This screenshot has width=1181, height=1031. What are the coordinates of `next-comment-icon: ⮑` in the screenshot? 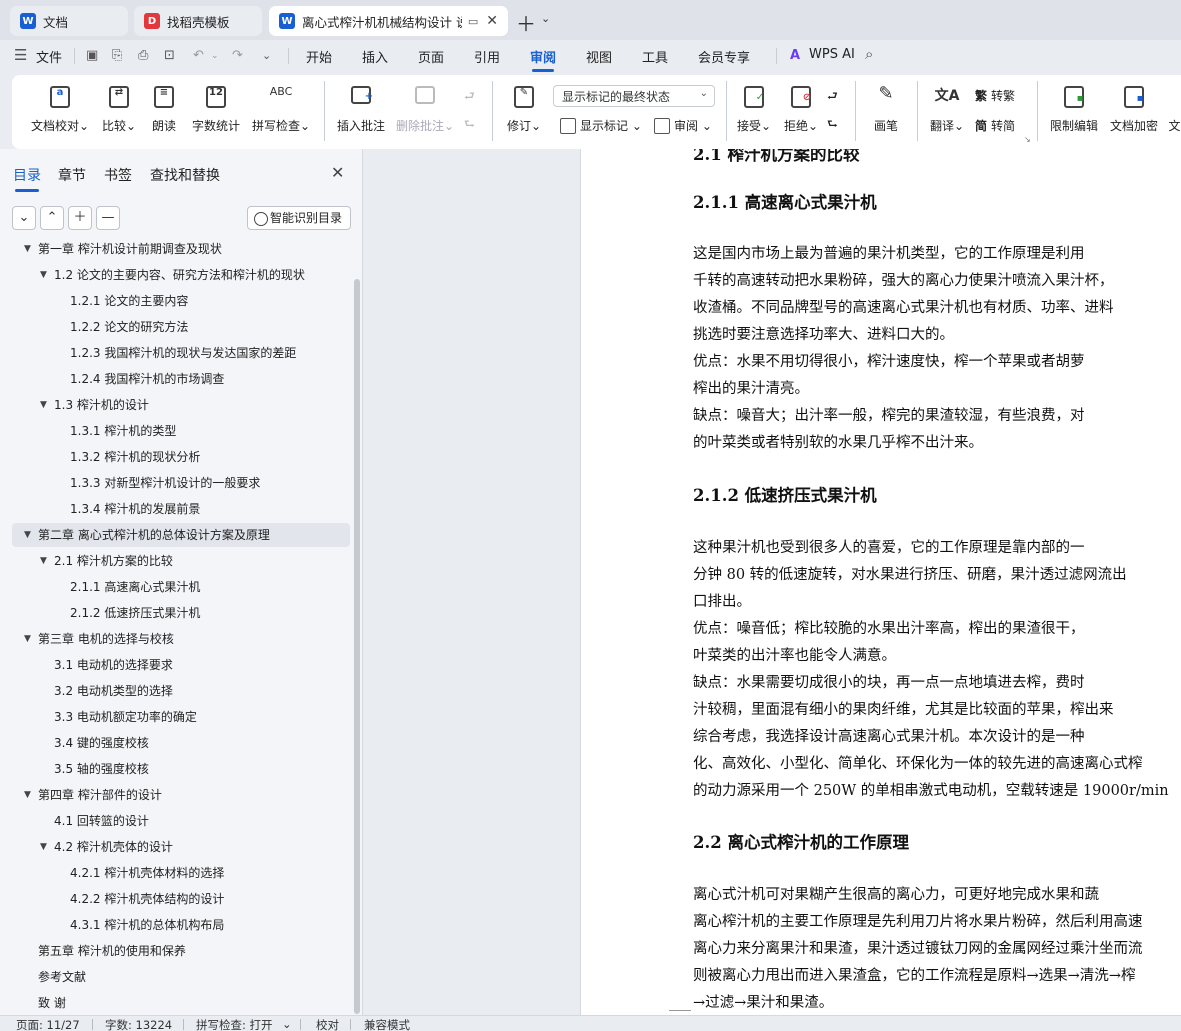 It's located at (469, 125).